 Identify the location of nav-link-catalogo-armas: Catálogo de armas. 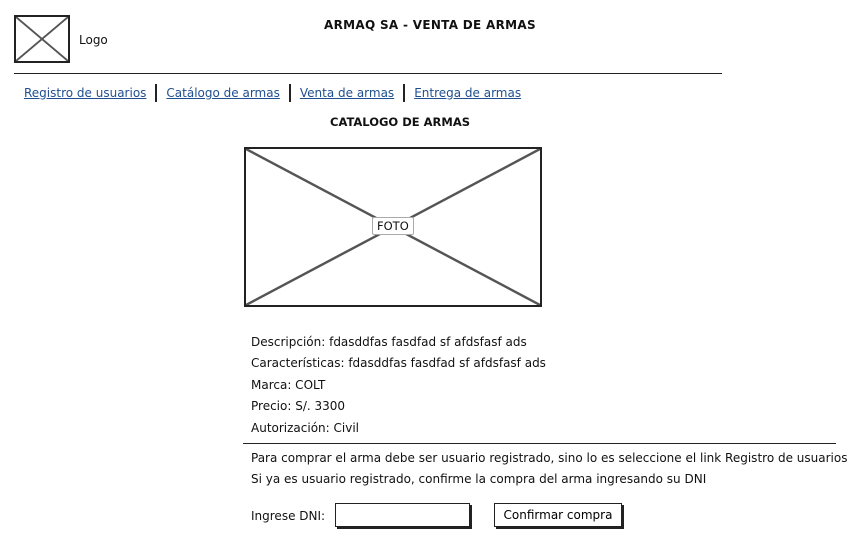
(222, 93).